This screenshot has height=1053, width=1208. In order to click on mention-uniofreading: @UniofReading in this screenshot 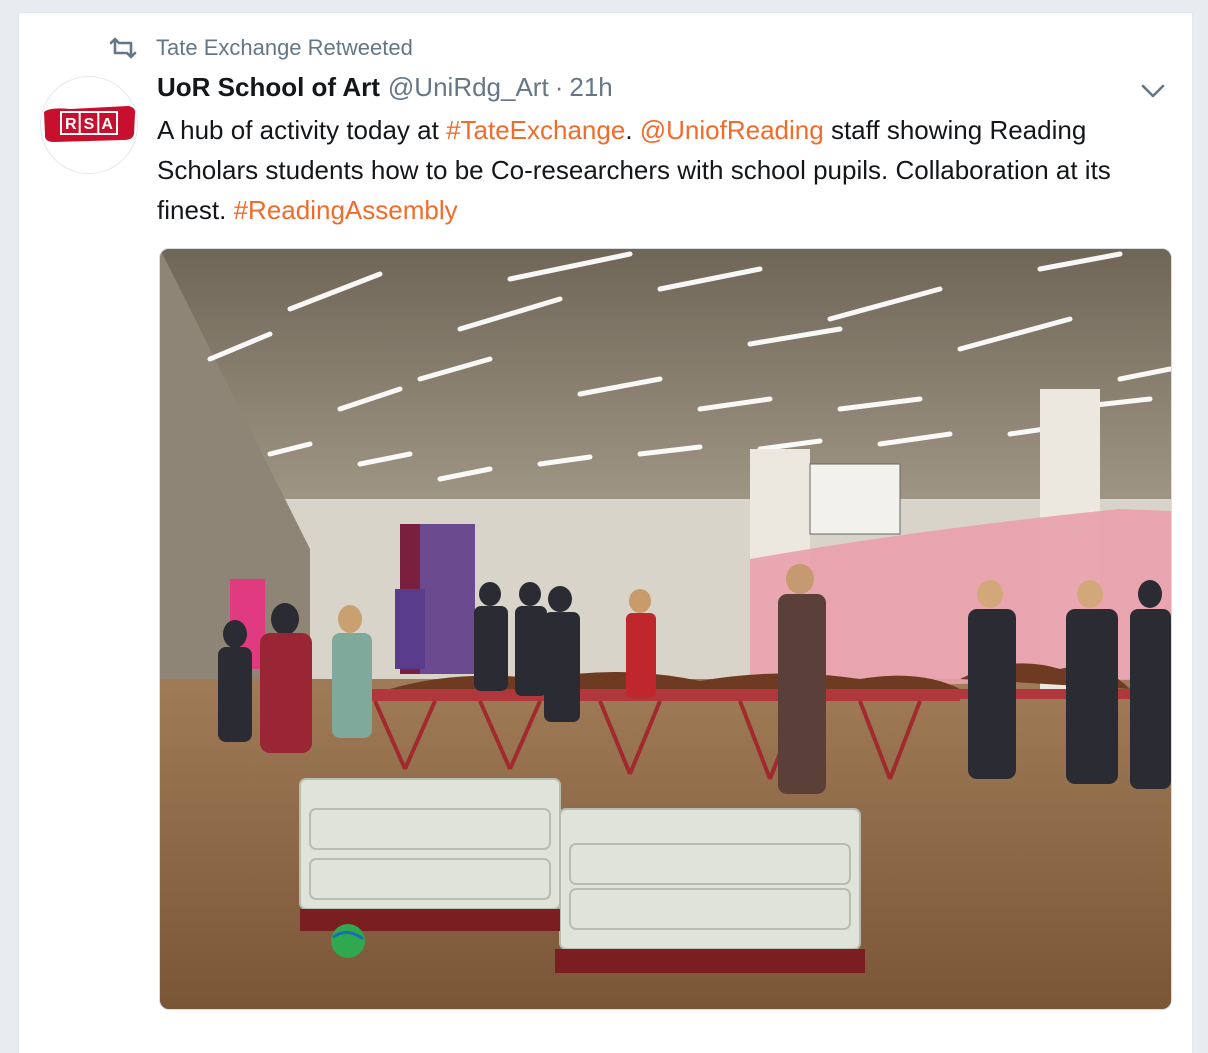, I will do `click(732, 130)`.